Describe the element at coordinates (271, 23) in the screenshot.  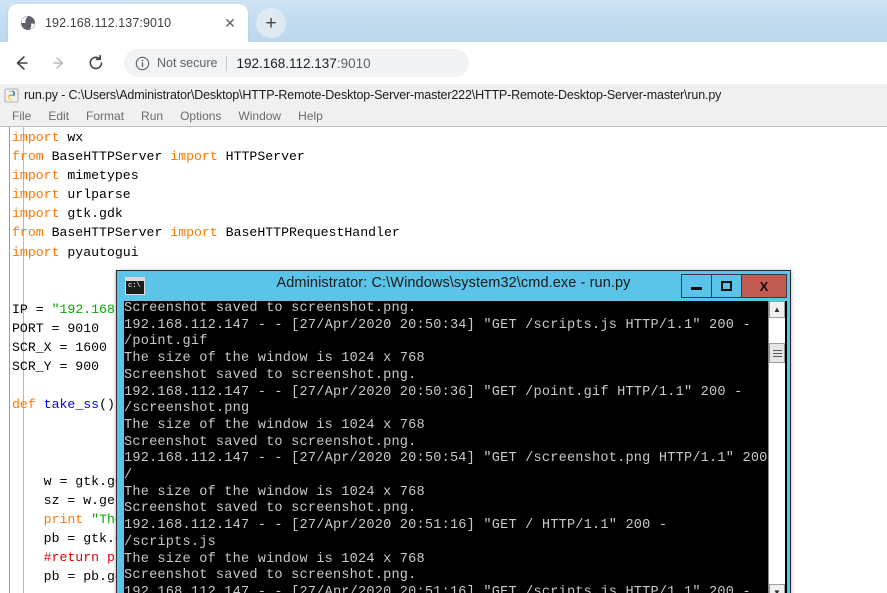
I see `new-tab-button: +` at that location.